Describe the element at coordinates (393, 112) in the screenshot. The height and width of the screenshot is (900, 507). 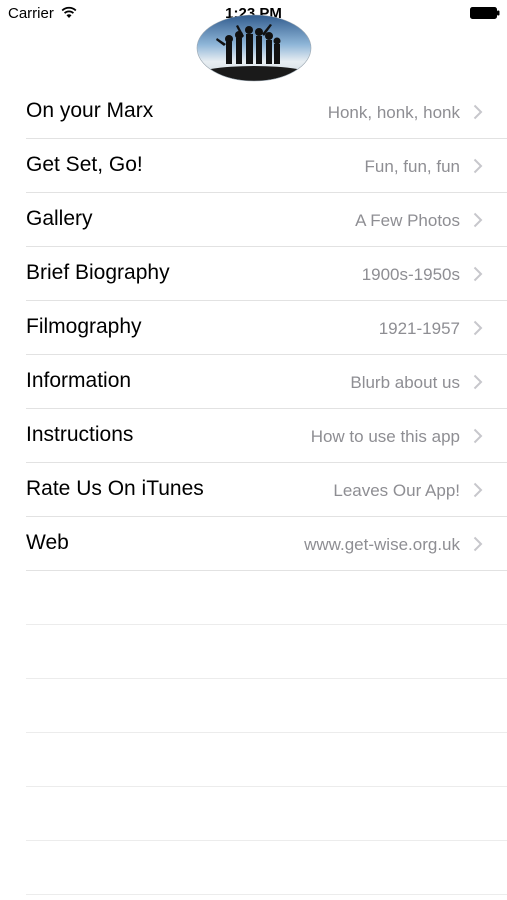
I see `menu-item-detail: Honk, honk, honk` at that location.